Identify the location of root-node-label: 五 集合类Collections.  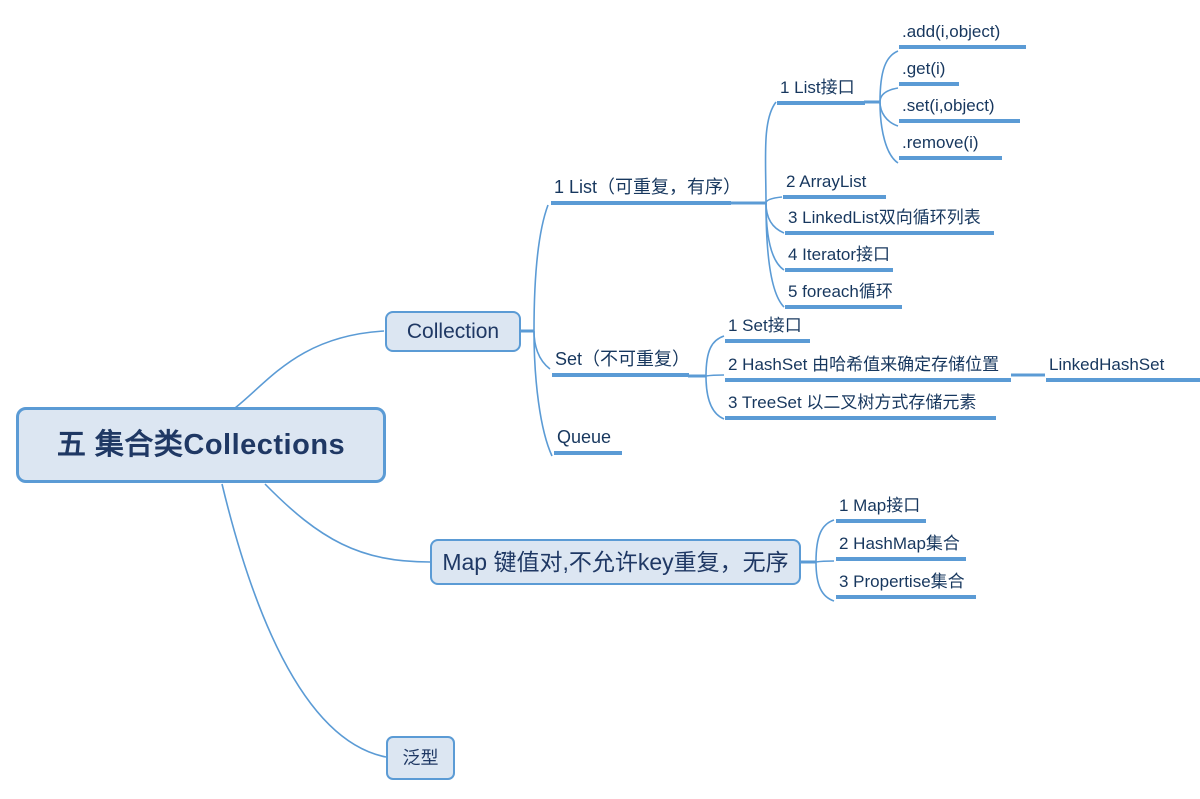
(201, 444).